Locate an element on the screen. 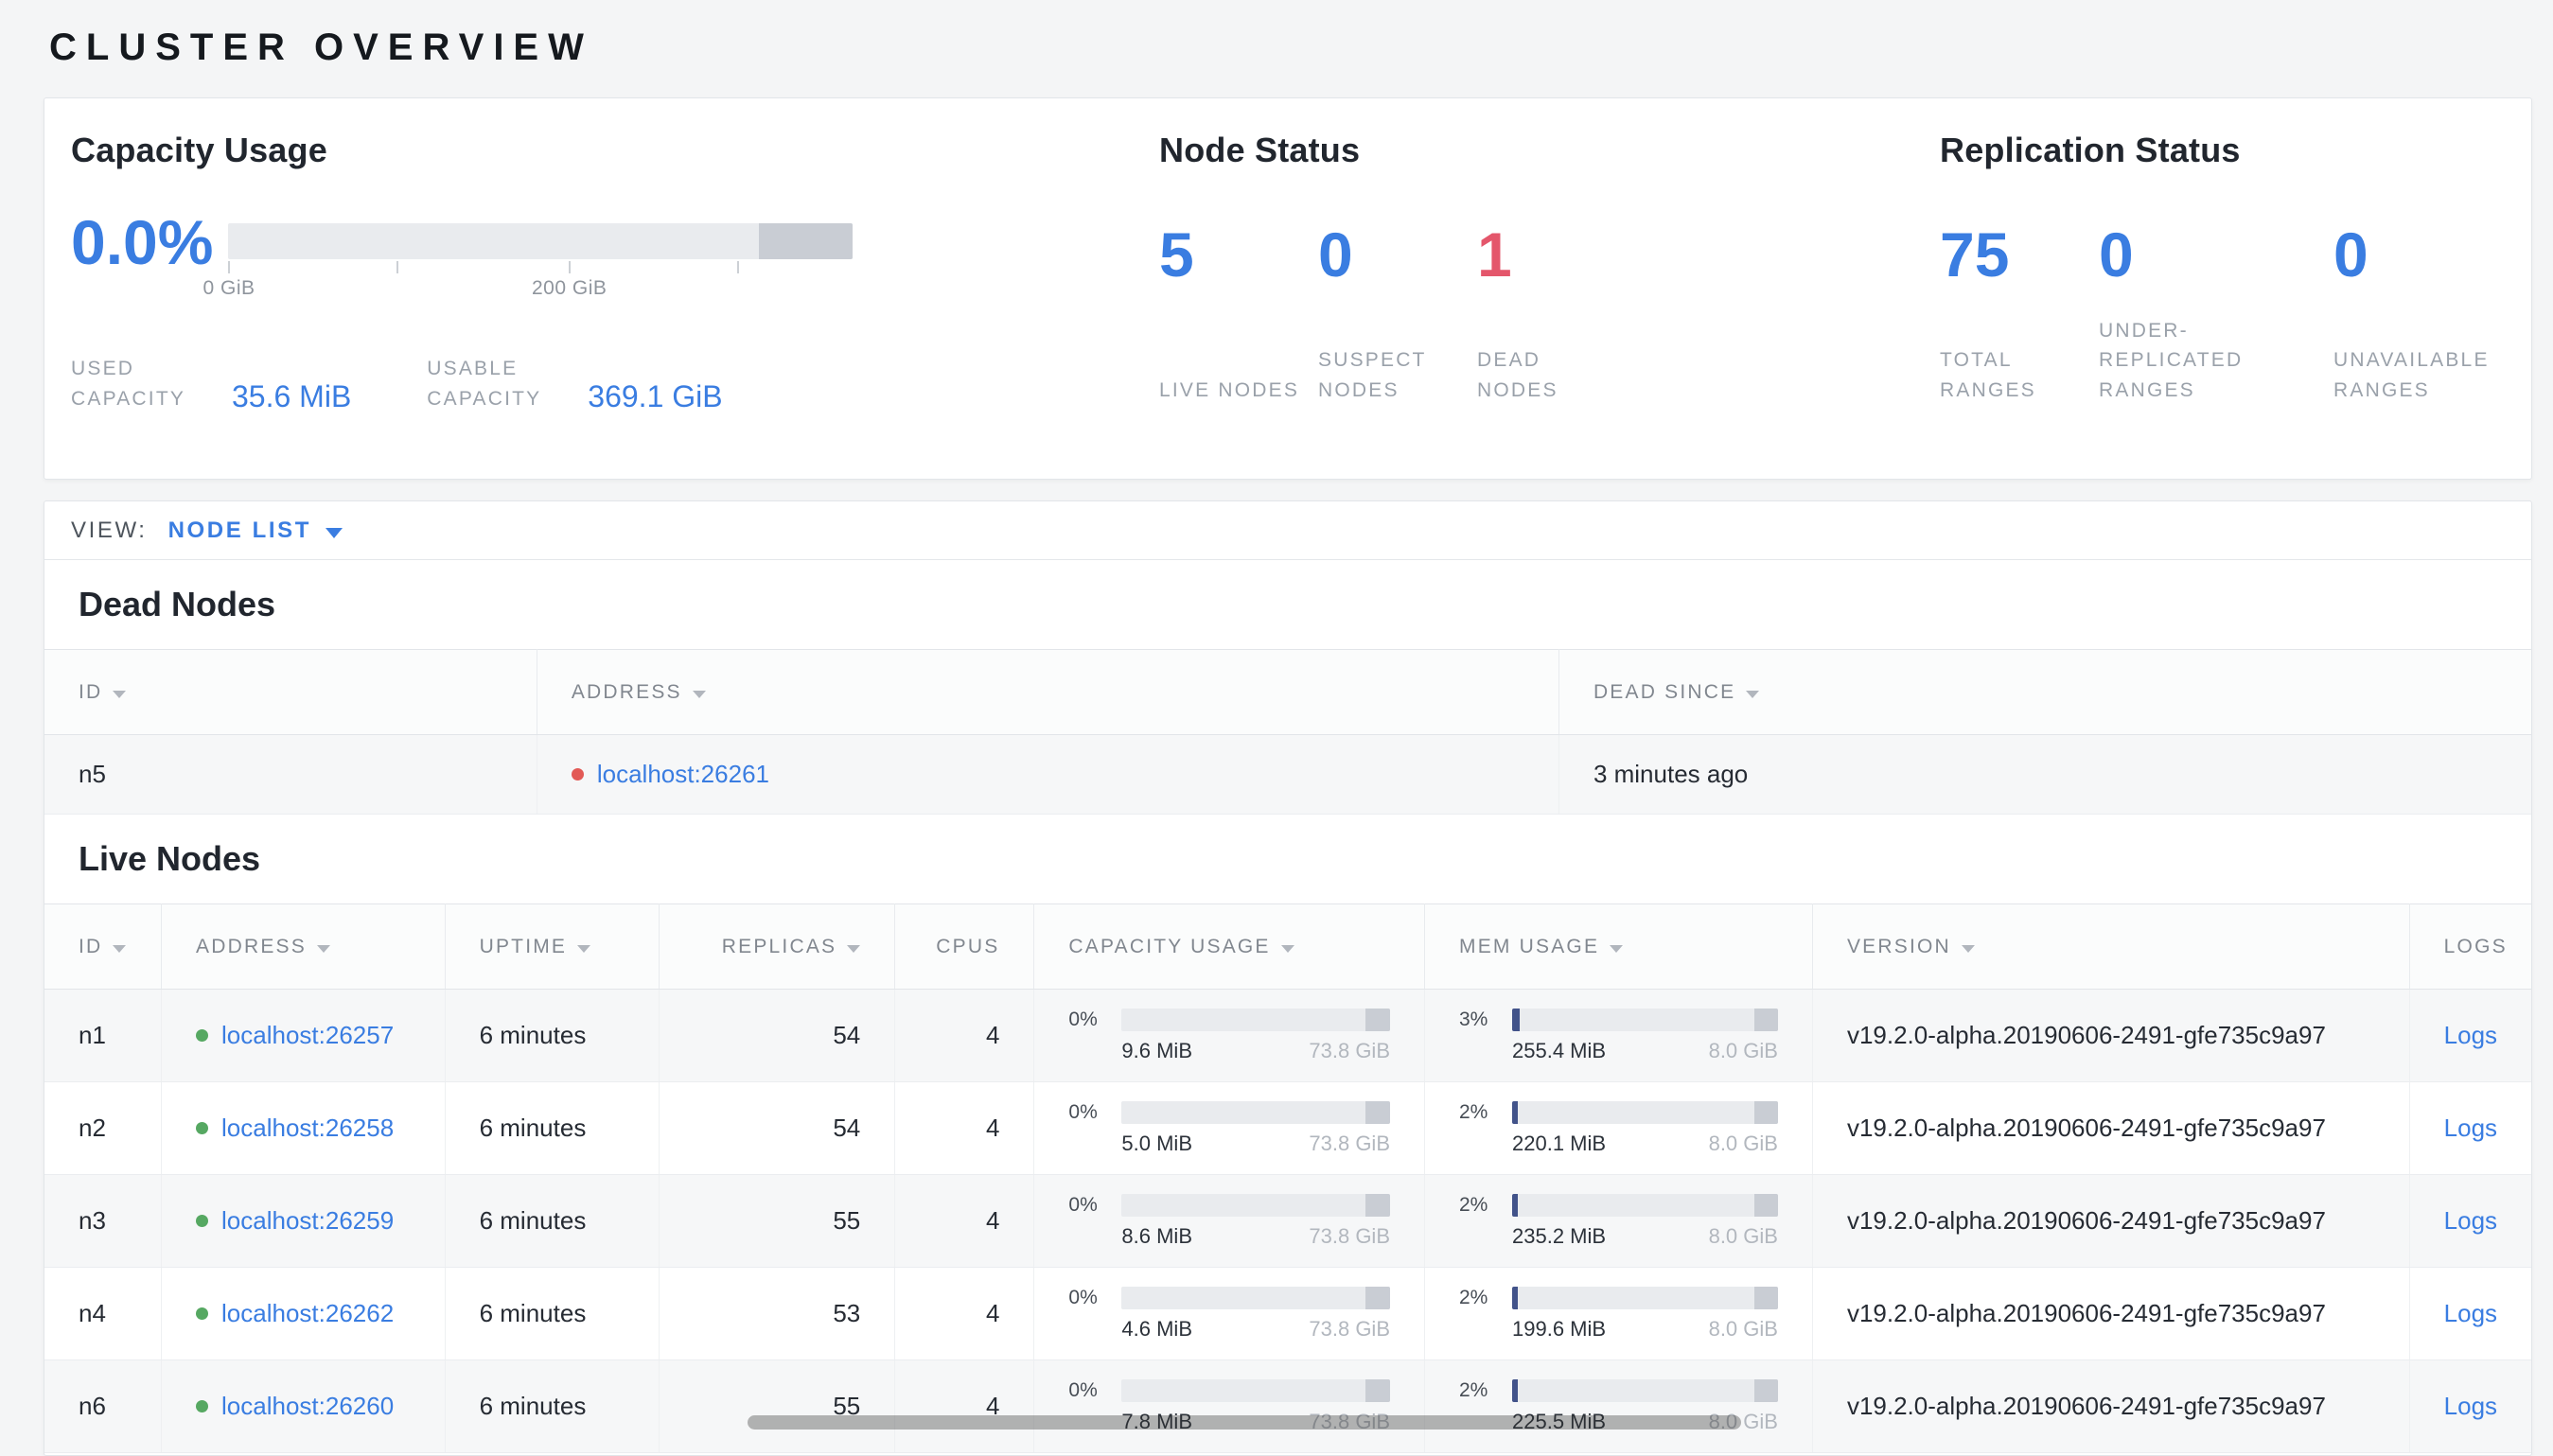  capacity-used-value: 8.6 MiB is located at coordinates (1156, 1235).